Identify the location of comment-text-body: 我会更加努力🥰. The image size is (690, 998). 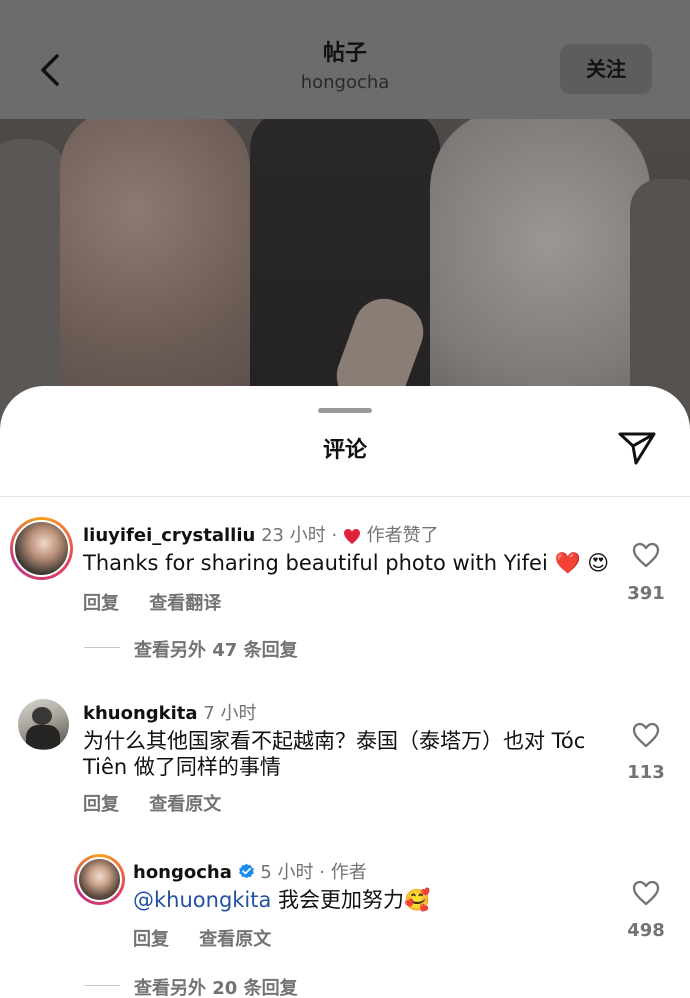
(351, 900).